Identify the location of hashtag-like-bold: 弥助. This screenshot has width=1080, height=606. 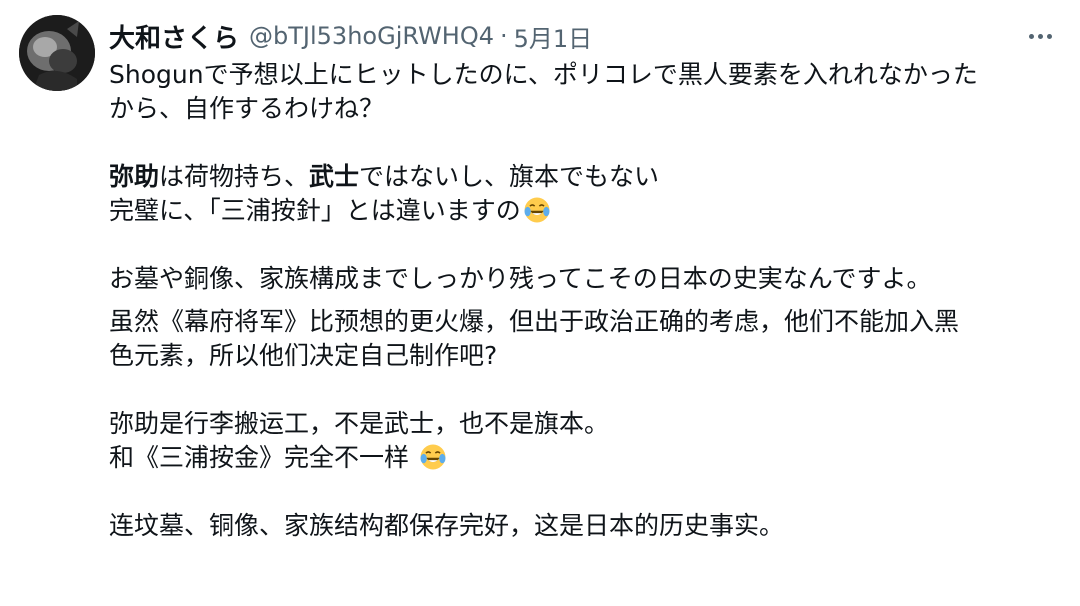
(134, 176).